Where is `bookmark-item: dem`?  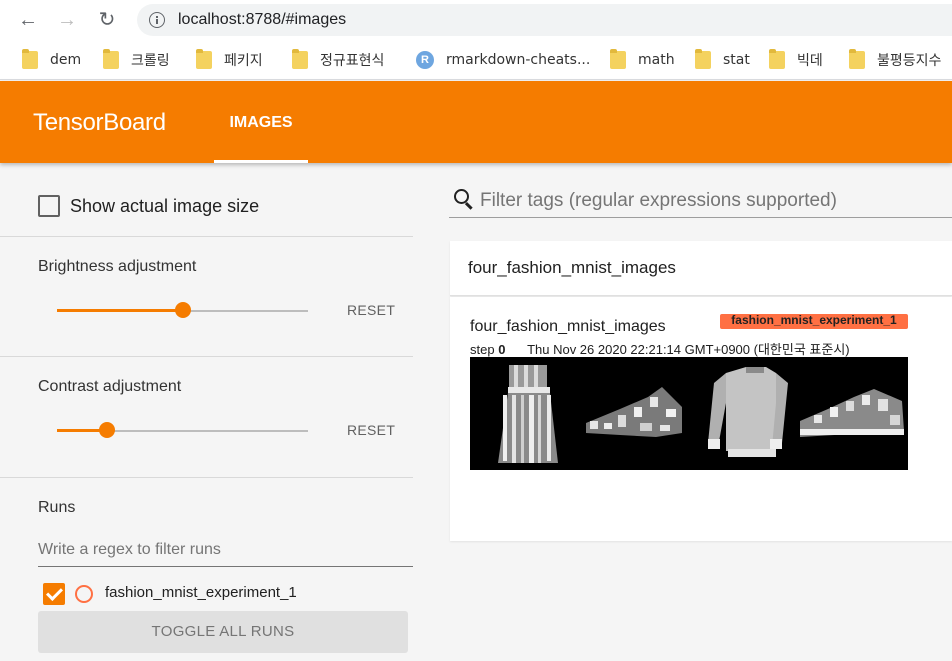
bookmark-item: dem is located at coordinates (52, 59).